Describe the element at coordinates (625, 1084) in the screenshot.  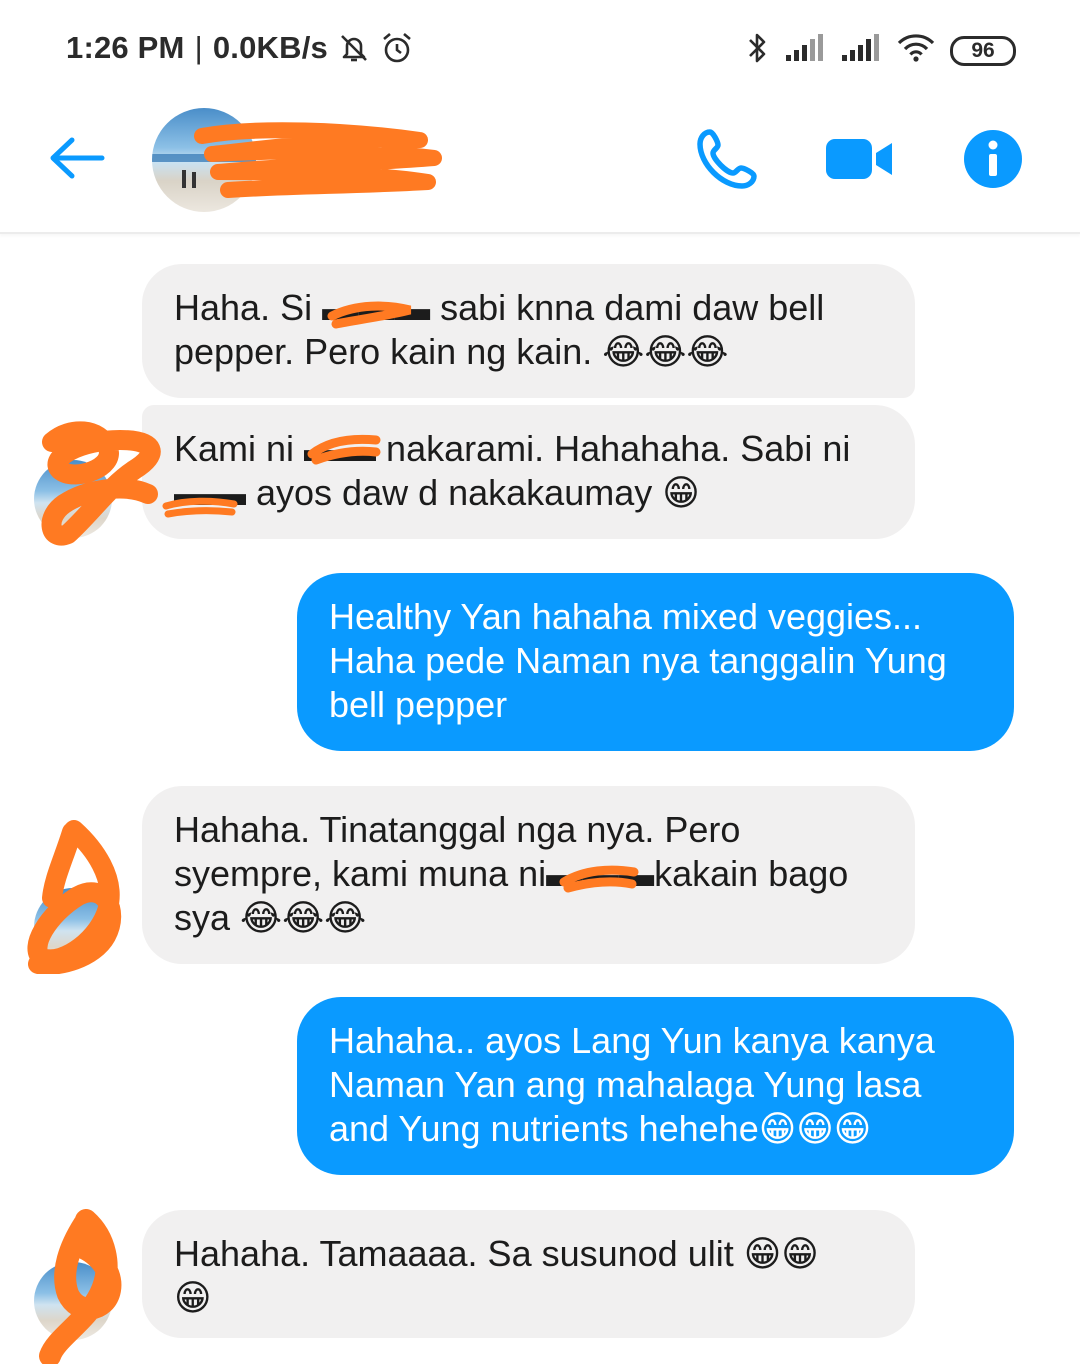
I see `message-line: Naman Yan ang mahalaga Yung lasa` at that location.